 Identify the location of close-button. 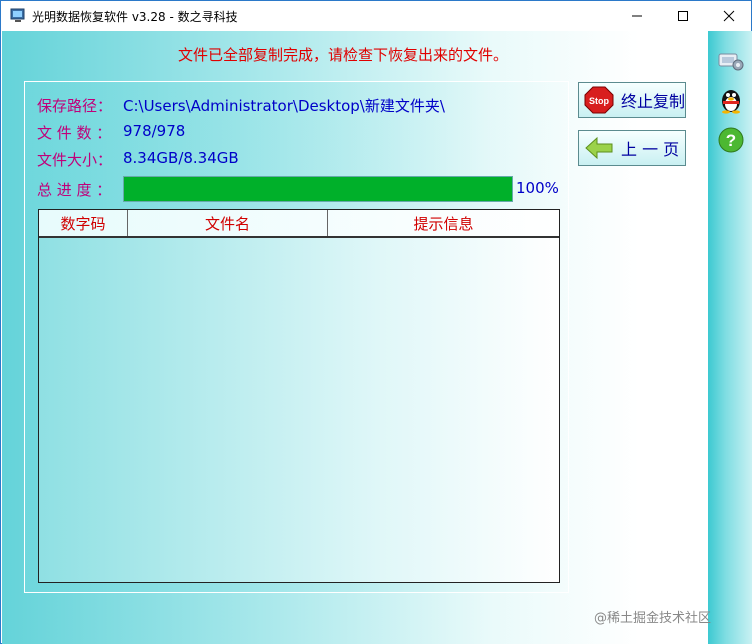
(729, 16).